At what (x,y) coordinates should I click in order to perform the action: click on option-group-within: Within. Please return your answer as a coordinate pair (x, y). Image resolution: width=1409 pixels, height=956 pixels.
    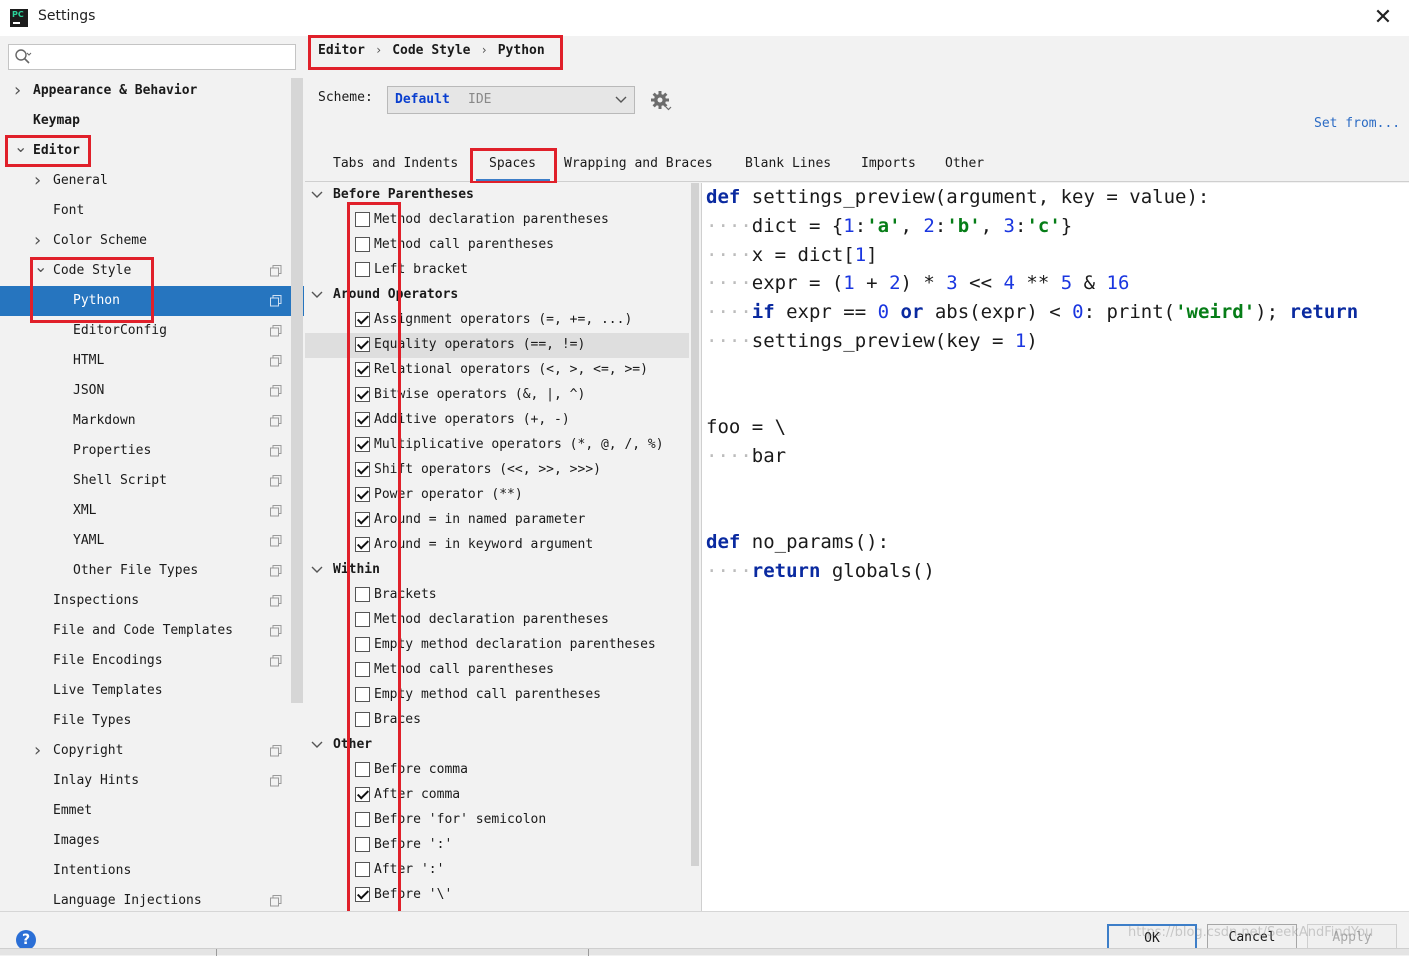
    Looking at the image, I should click on (497, 570).